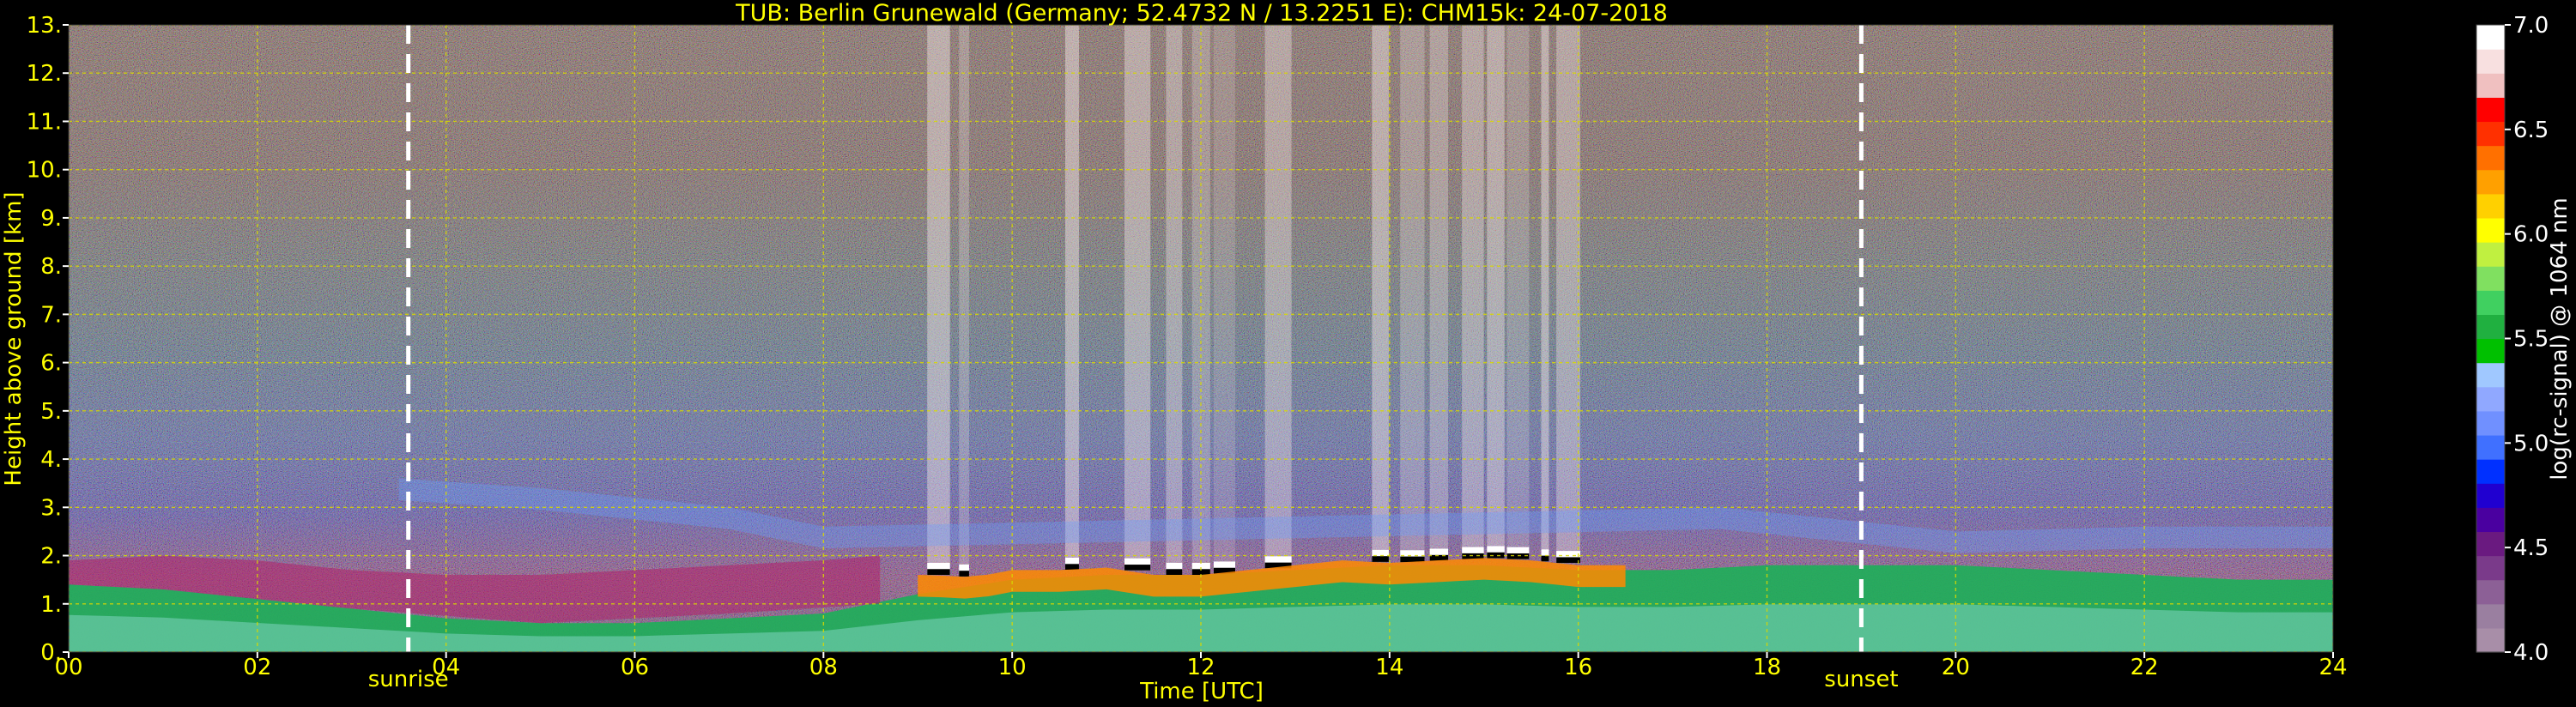 The height and width of the screenshot is (707, 2576). Describe the element at coordinates (51, 364) in the screenshot. I see `y-tick-label: 6.` at that location.